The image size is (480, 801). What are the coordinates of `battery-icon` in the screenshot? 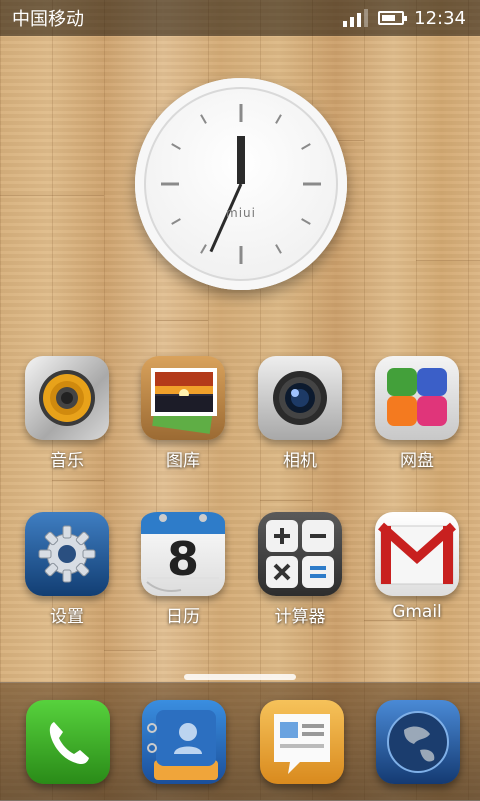 It's located at (393, 18).